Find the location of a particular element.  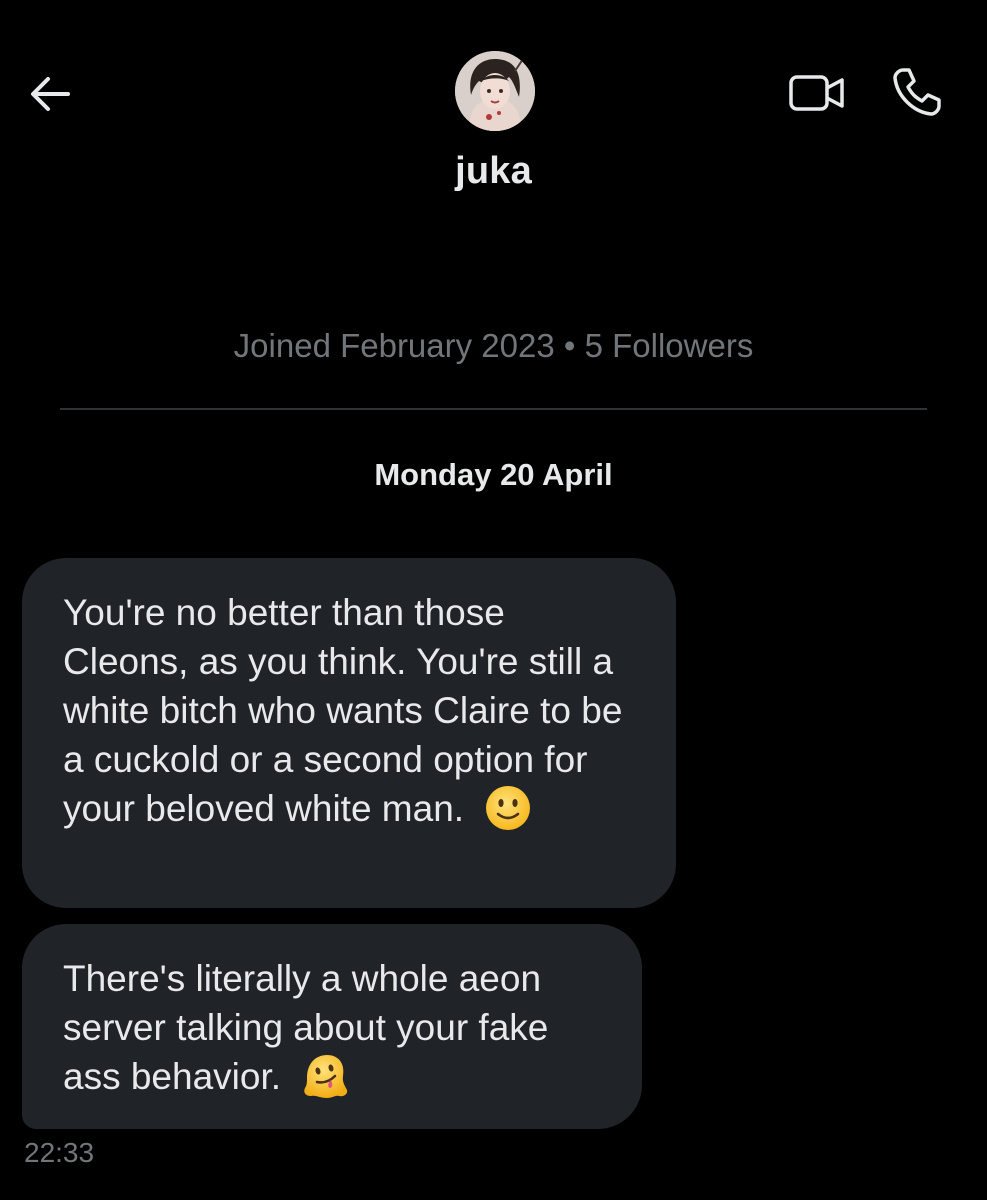

avatar is located at coordinates (495, 91).